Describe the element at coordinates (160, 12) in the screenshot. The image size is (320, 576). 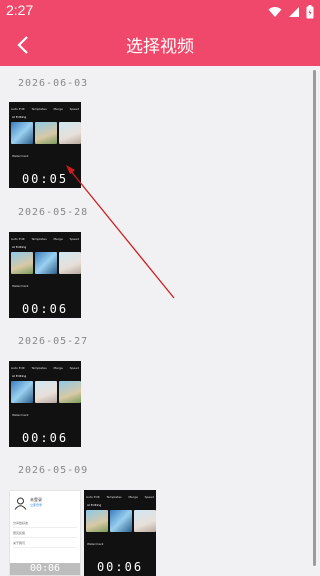
I see `status-bar: 2:27` at that location.